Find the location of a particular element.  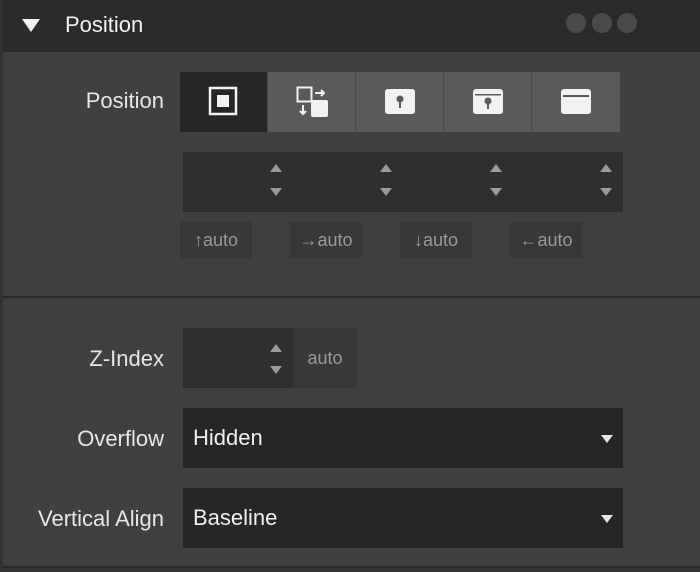

offset-bottom-decrement-icon is located at coordinates (496, 192).